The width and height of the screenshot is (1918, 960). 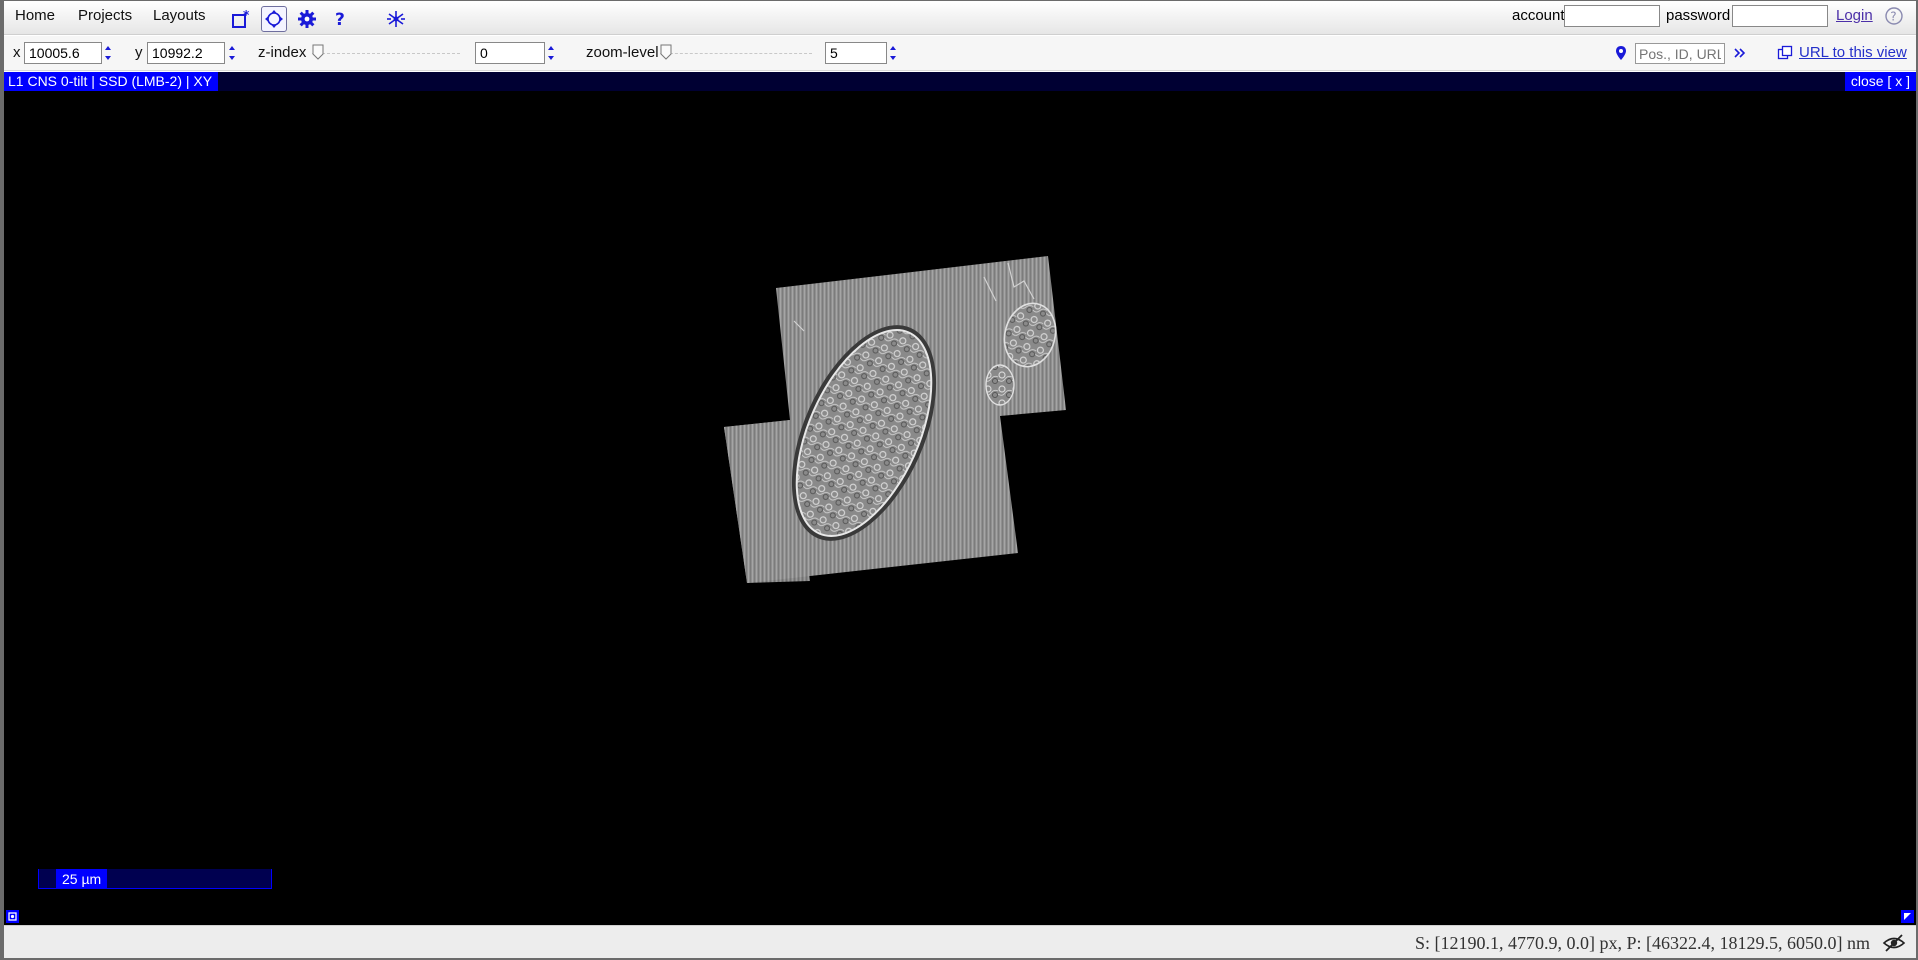 What do you see at coordinates (241, 19) in the screenshot?
I see `new-window-icon: *` at bounding box center [241, 19].